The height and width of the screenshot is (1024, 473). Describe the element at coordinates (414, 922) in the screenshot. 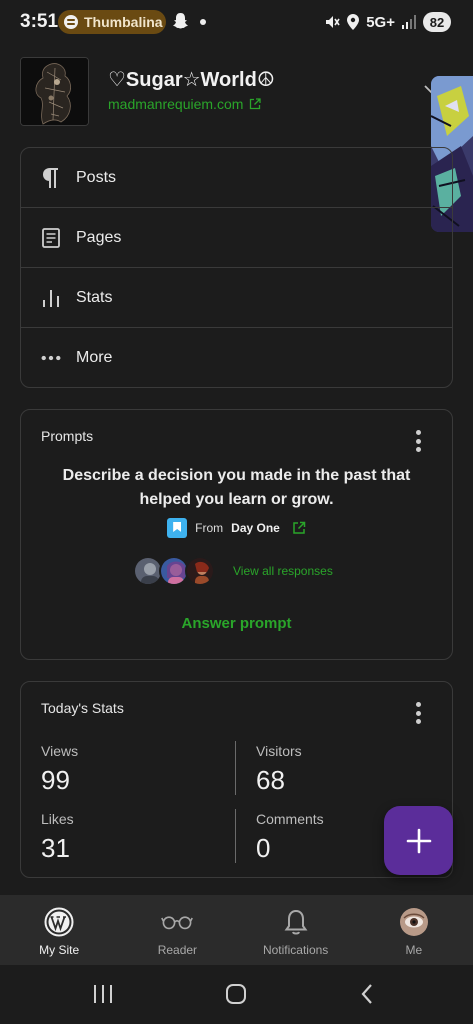

I see `profile-avatar` at that location.